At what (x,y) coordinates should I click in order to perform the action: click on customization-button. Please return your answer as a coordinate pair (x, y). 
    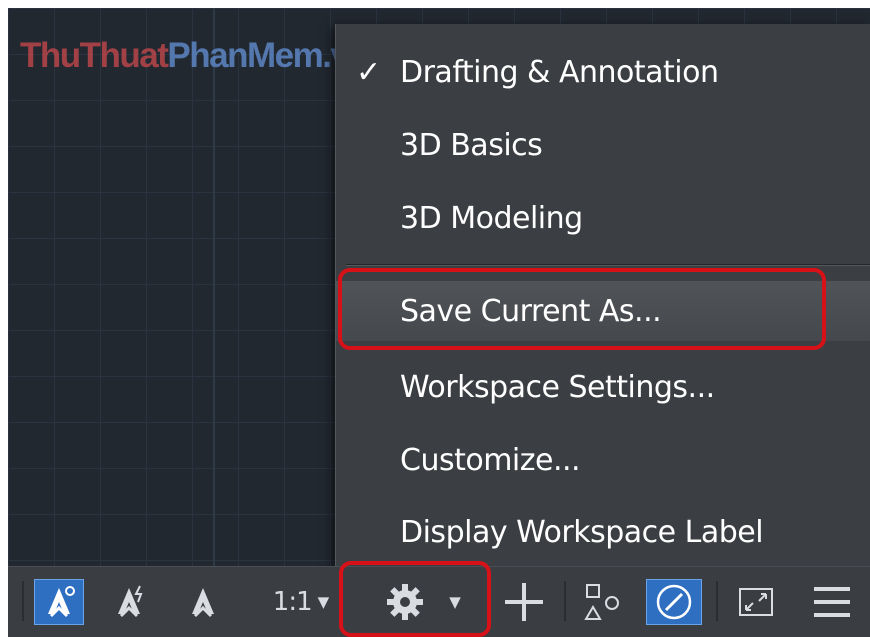
    Looking at the image, I should click on (832, 602).